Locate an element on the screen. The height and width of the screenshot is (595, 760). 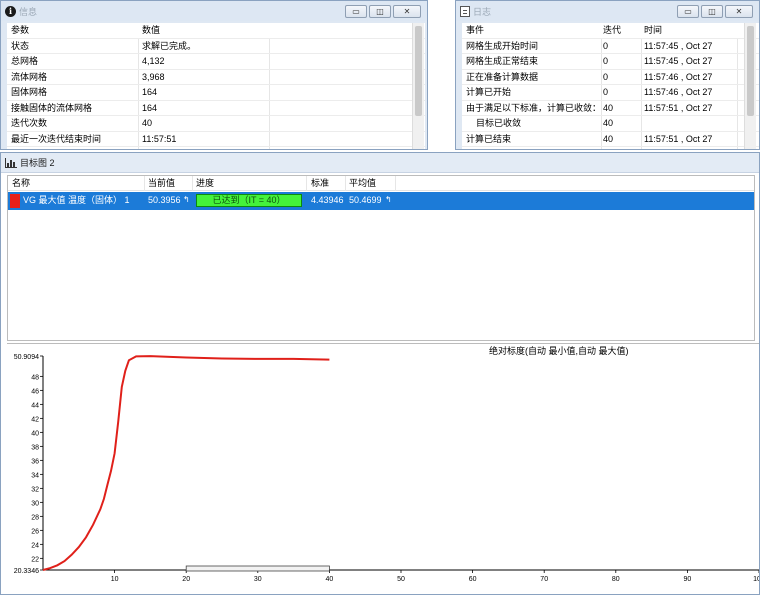
column-header: 当前值 is located at coordinates (161, 183).